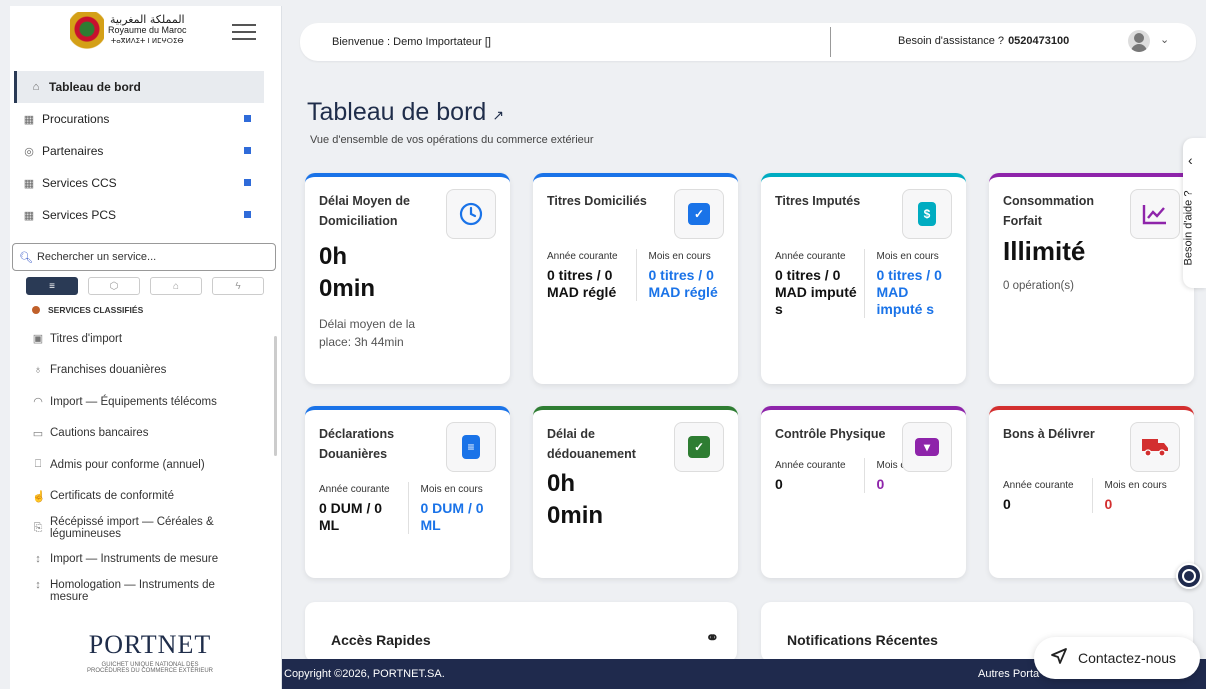 The image size is (1206, 689). I want to click on nav-item-services-ccs: ▦ Services CCS, so click(145, 183).